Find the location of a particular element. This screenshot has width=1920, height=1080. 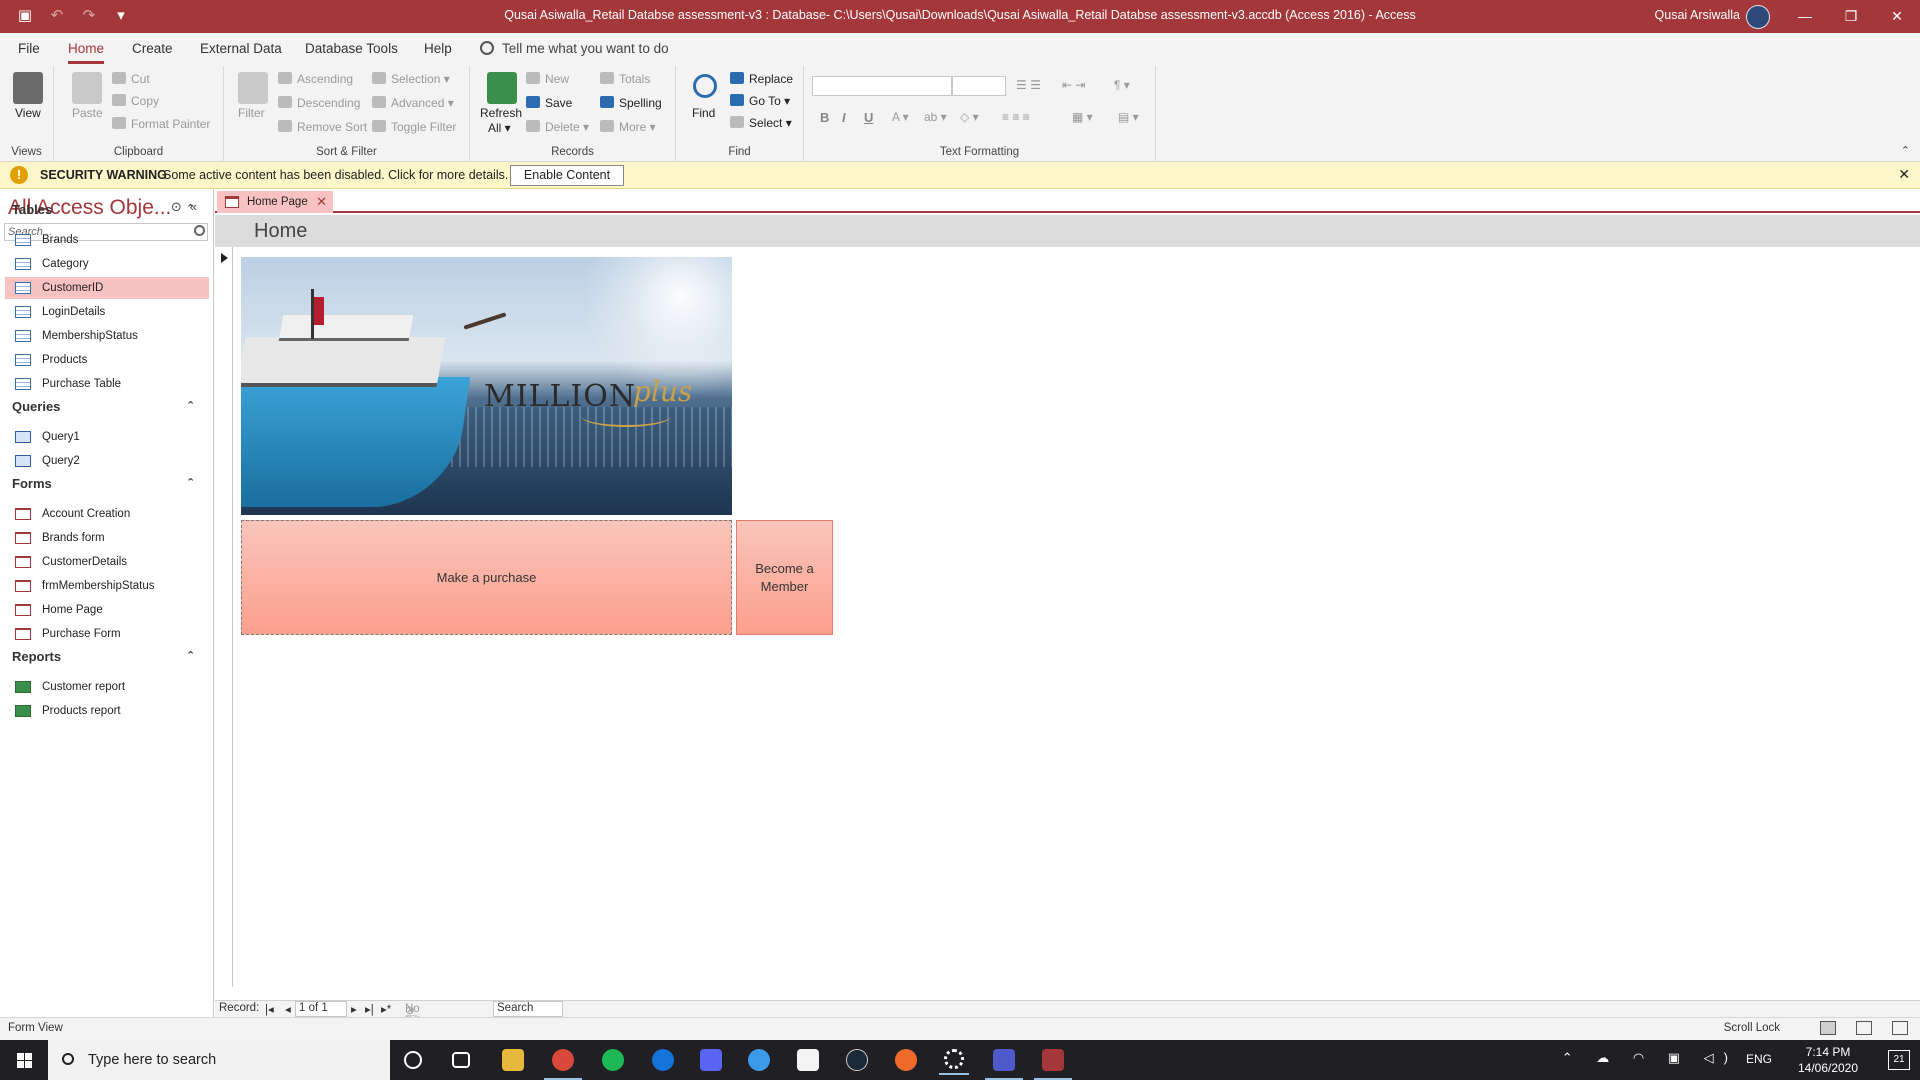

language-indicator: ENG is located at coordinates (1759, 1059).